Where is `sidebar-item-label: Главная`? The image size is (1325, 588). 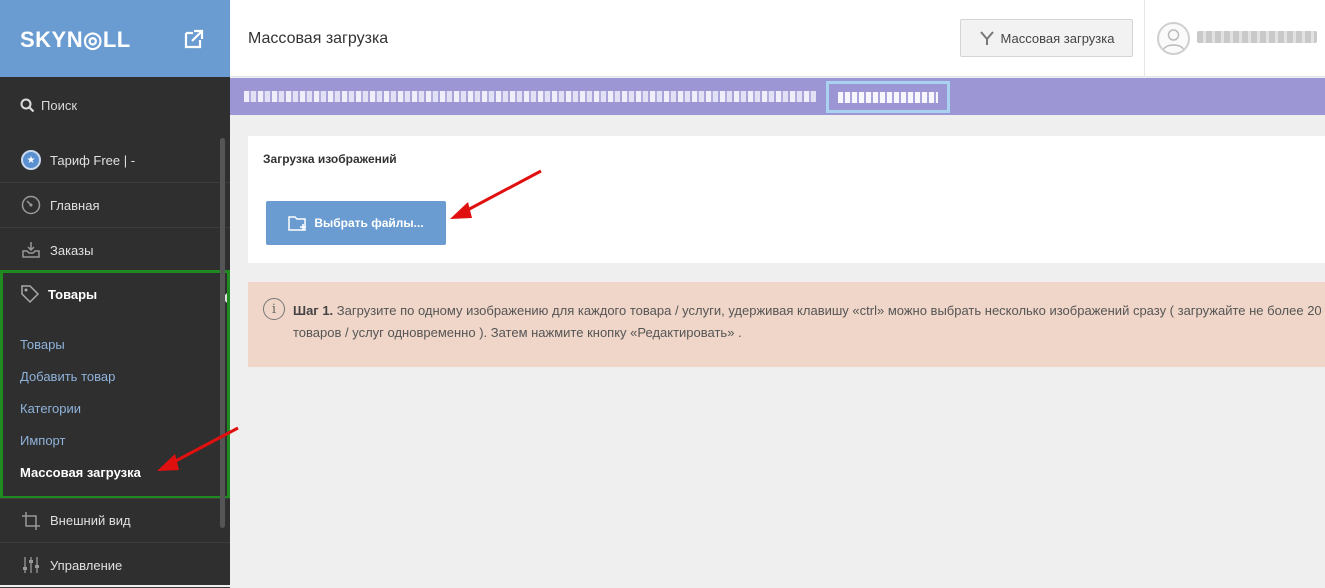 sidebar-item-label: Главная is located at coordinates (75, 205).